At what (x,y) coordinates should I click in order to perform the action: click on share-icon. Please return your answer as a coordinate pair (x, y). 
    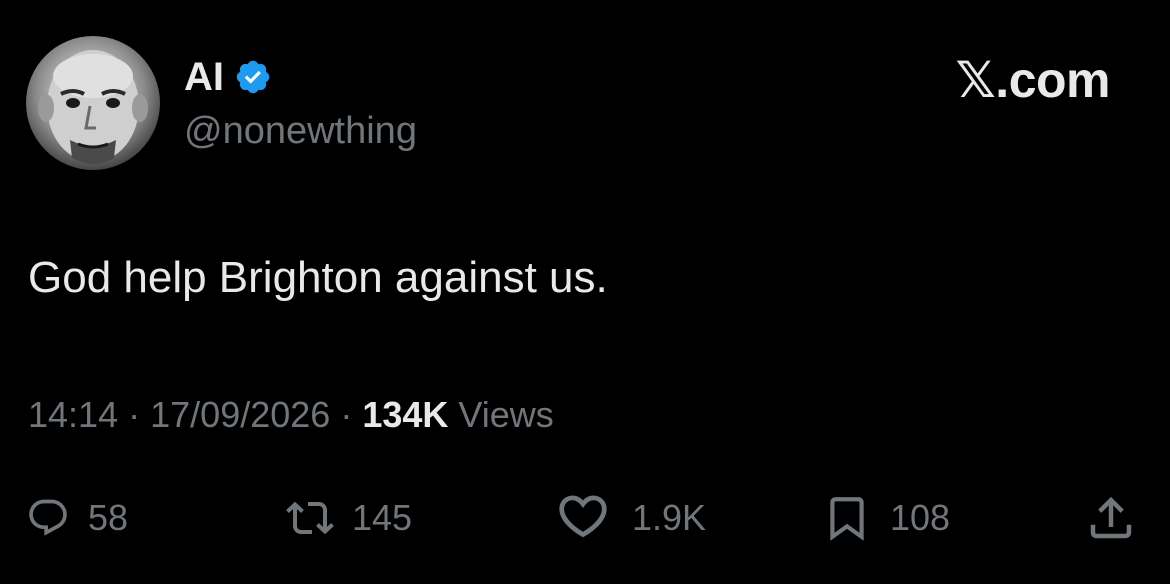
    Looking at the image, I should click on (1111, 518).